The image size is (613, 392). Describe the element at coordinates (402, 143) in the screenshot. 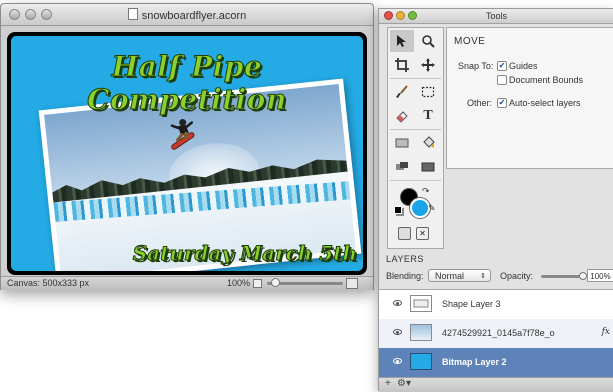

I see `rect-shape-tool-icon` at that location.